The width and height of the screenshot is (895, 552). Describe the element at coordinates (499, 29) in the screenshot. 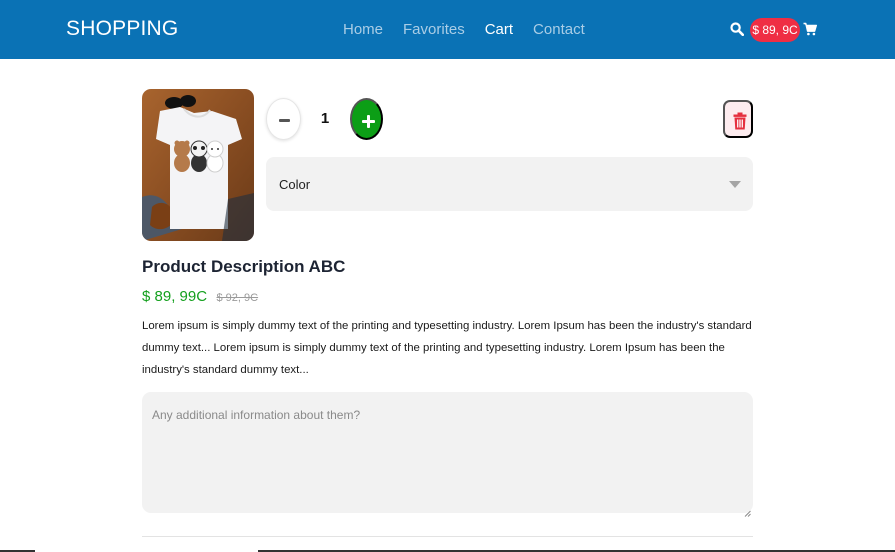

I see `nav-cart: Cart` at that location.